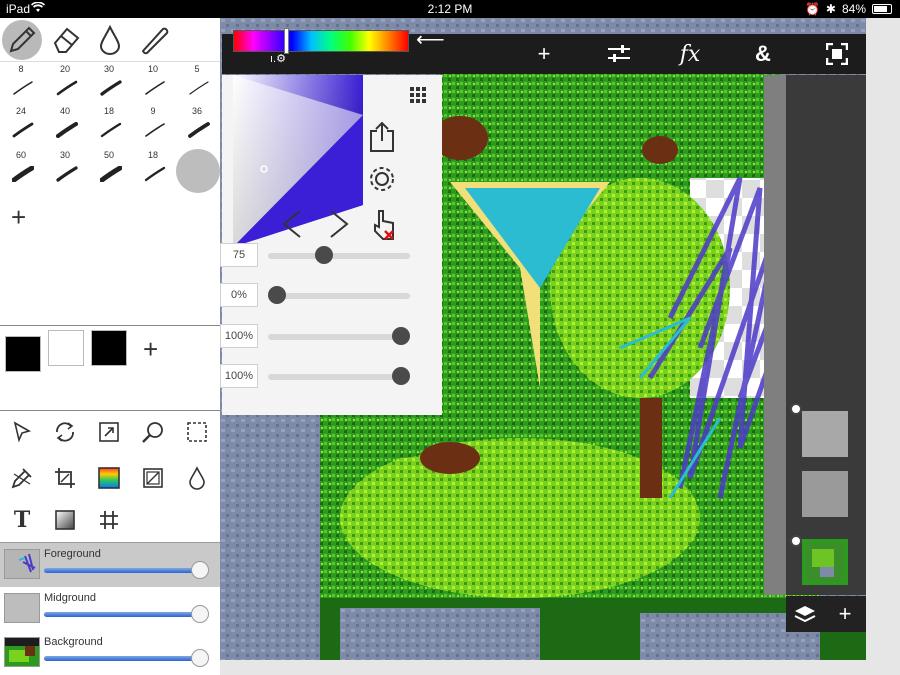 The width and height of the screenshot is (900, 675). Describe the element at coordinates (450, 9) in the screenshot. I see `status-time: 2:12 PM` at that location.